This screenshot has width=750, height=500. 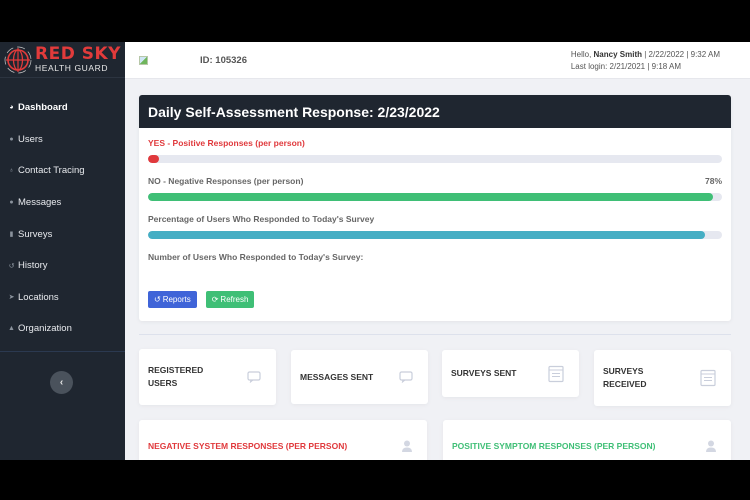 I want to click on brand-logo: RED SKY HEALTH GUARD, so click(x=62, y=60).